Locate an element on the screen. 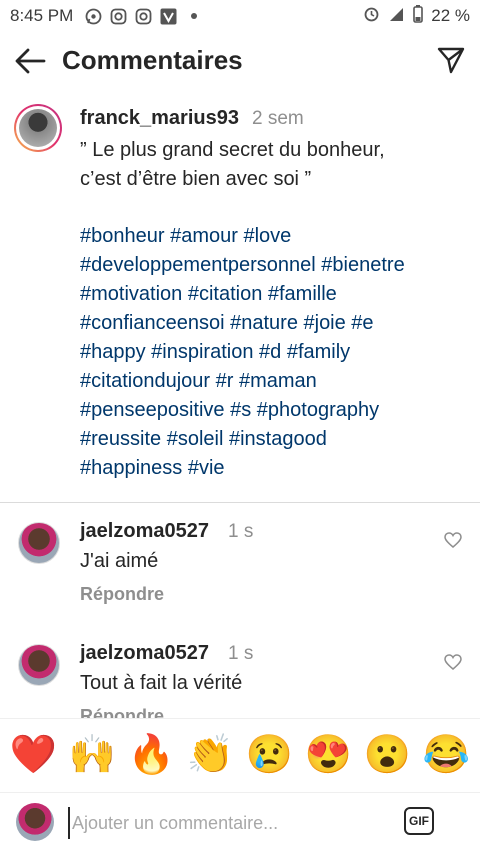  comment-input-bar: GIF is located at coordinates (240, 823).